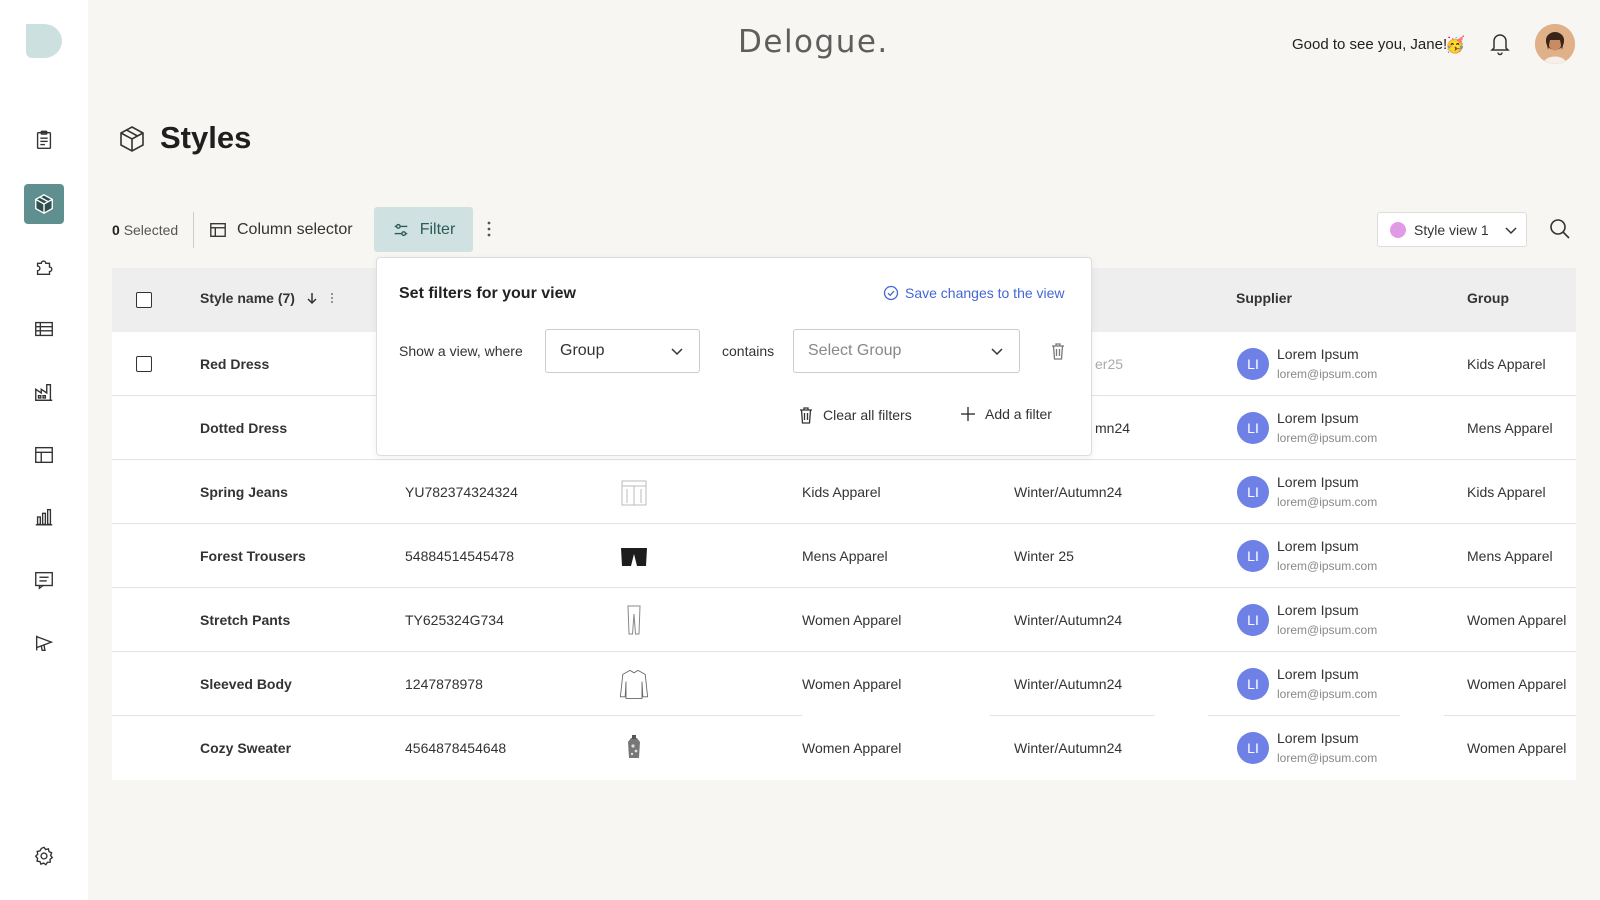 The height and width of the screenshot is (900, 1600). What do you see at coordinates (44, 643) in the screenshot?
I see `nav-megaphone-icon` at bounding box center [44, 643].